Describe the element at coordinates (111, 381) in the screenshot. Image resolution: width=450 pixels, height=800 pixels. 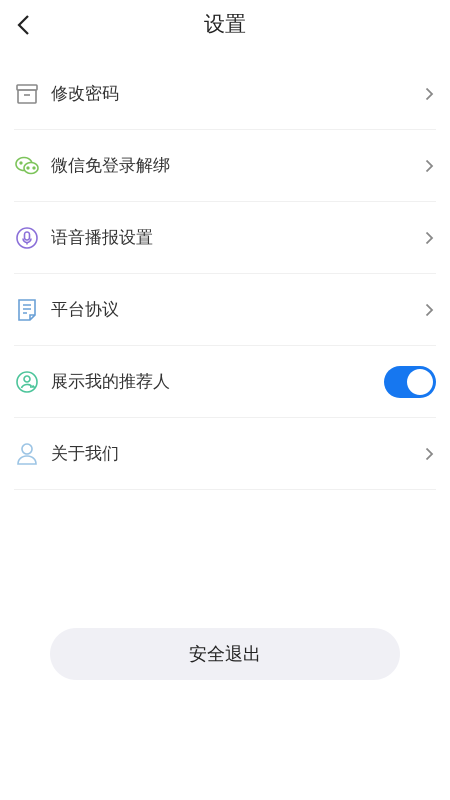
I see `row-label: 展示我的推荐人` at that location.